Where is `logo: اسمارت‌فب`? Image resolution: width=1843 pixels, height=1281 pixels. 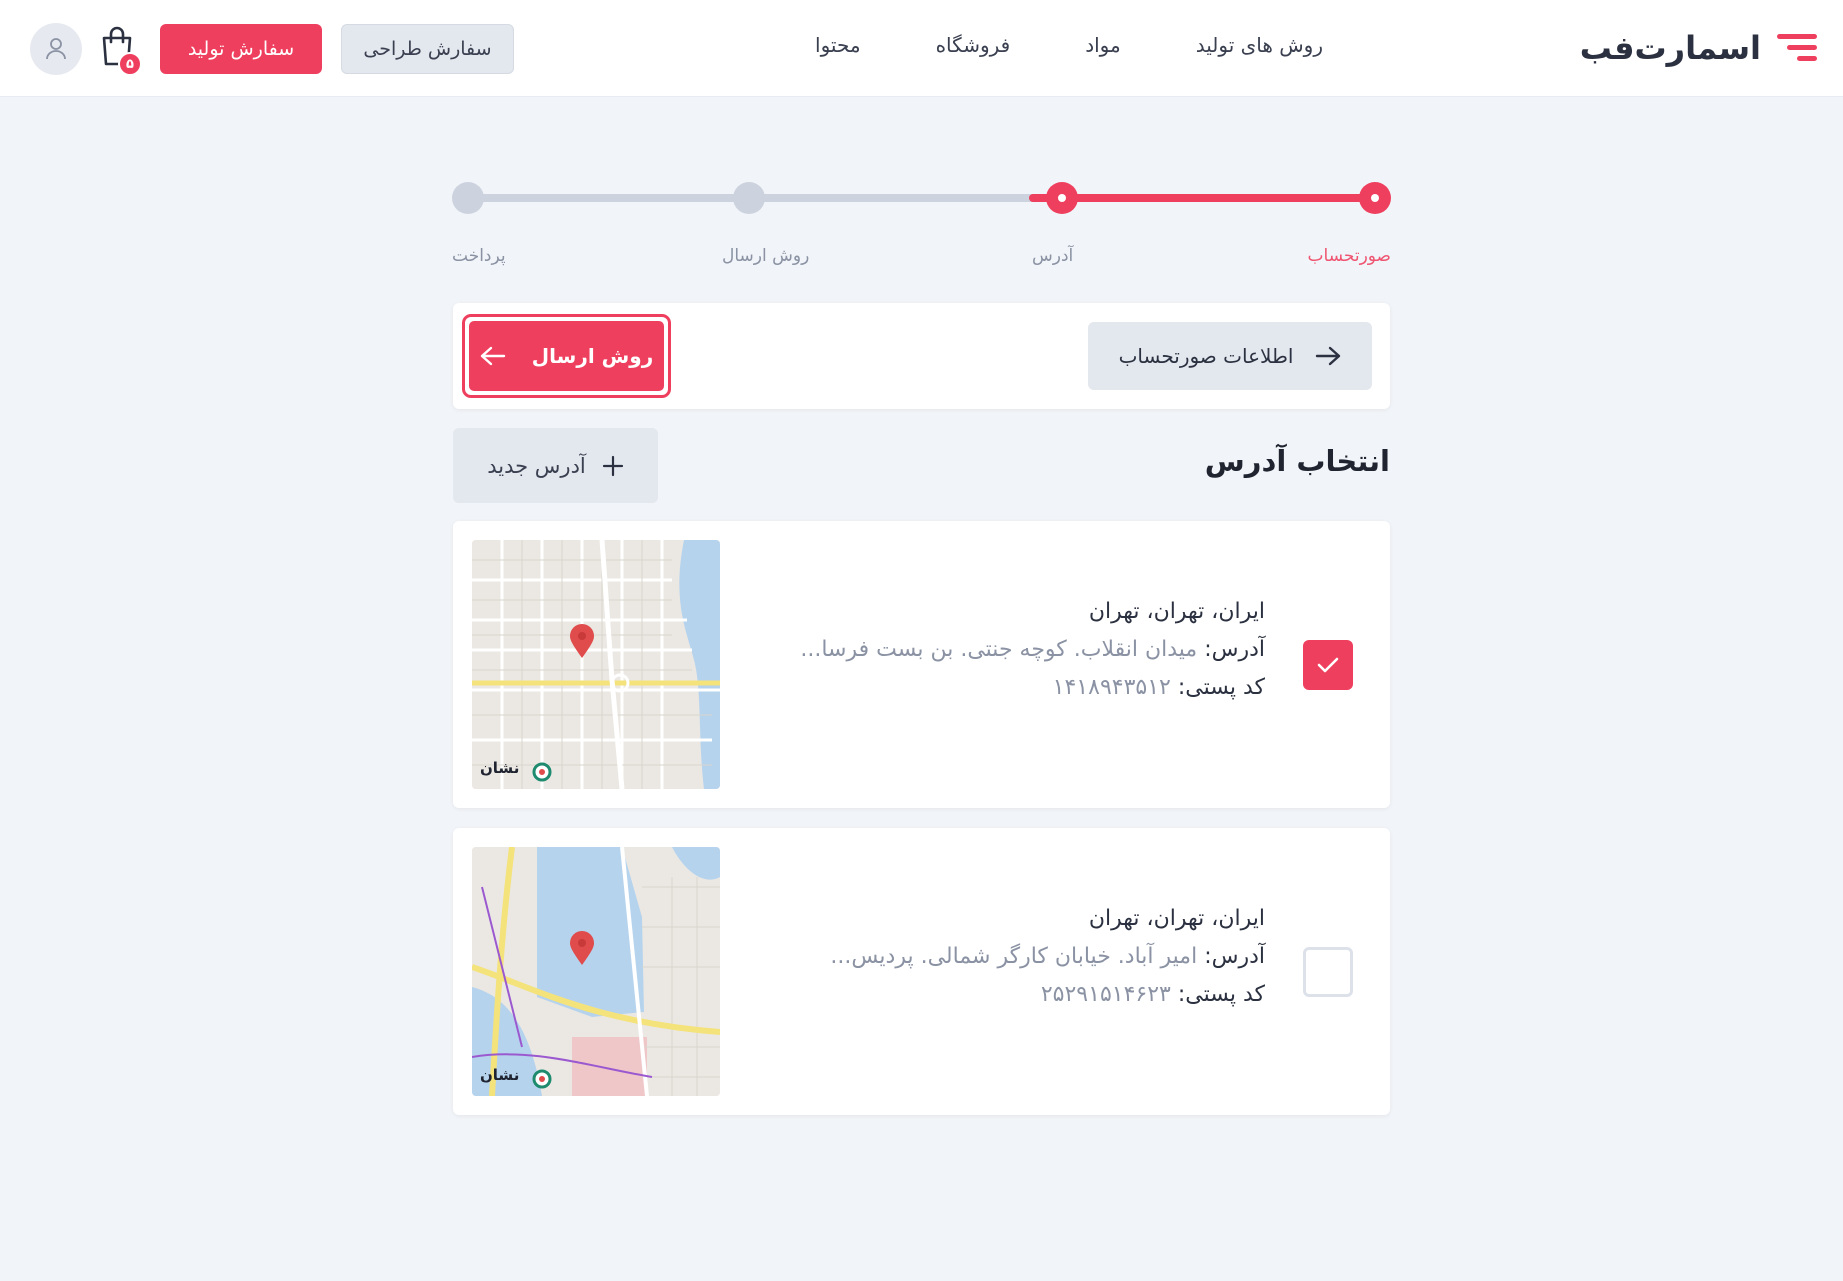 logo: اسمارت‌فب is located at coordinates (1698, 48).